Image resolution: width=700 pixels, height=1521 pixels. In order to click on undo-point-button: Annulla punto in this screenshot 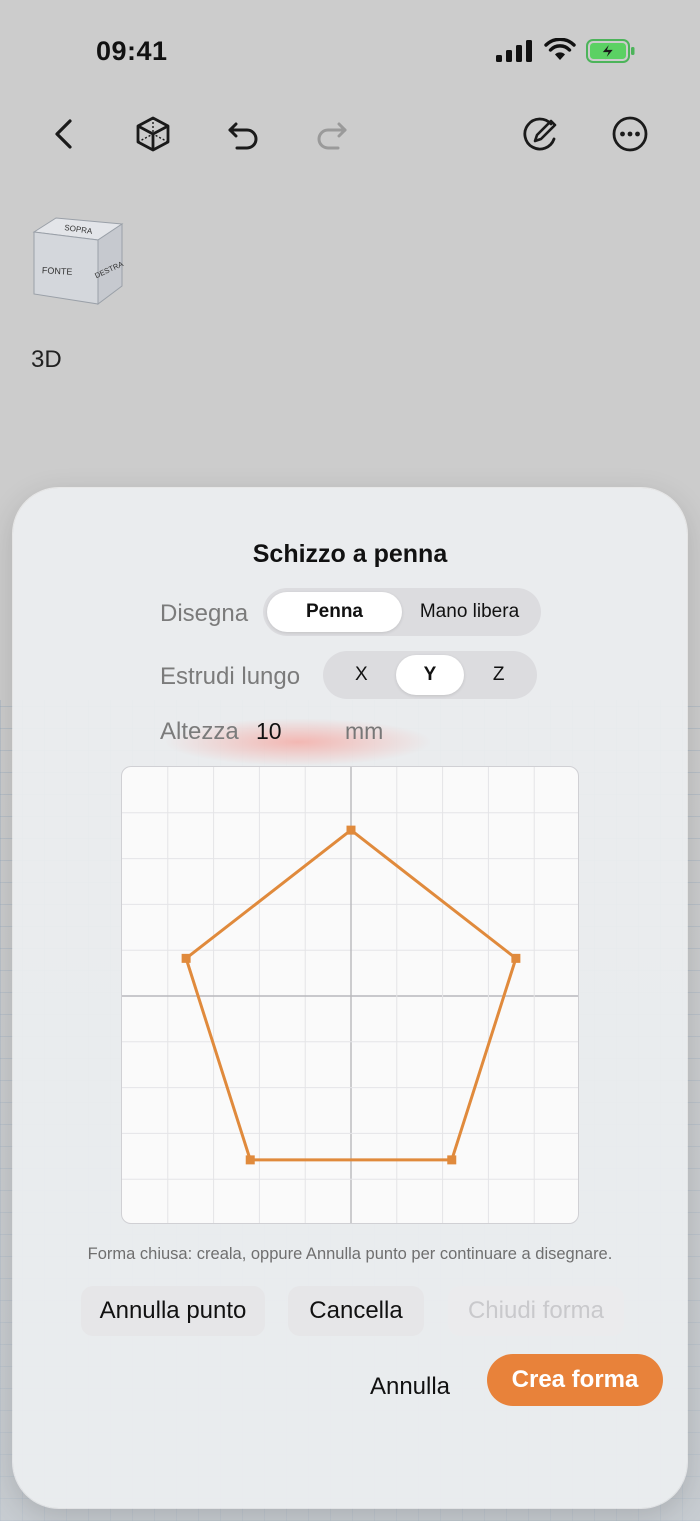, I will do `click(173, 1311)`.